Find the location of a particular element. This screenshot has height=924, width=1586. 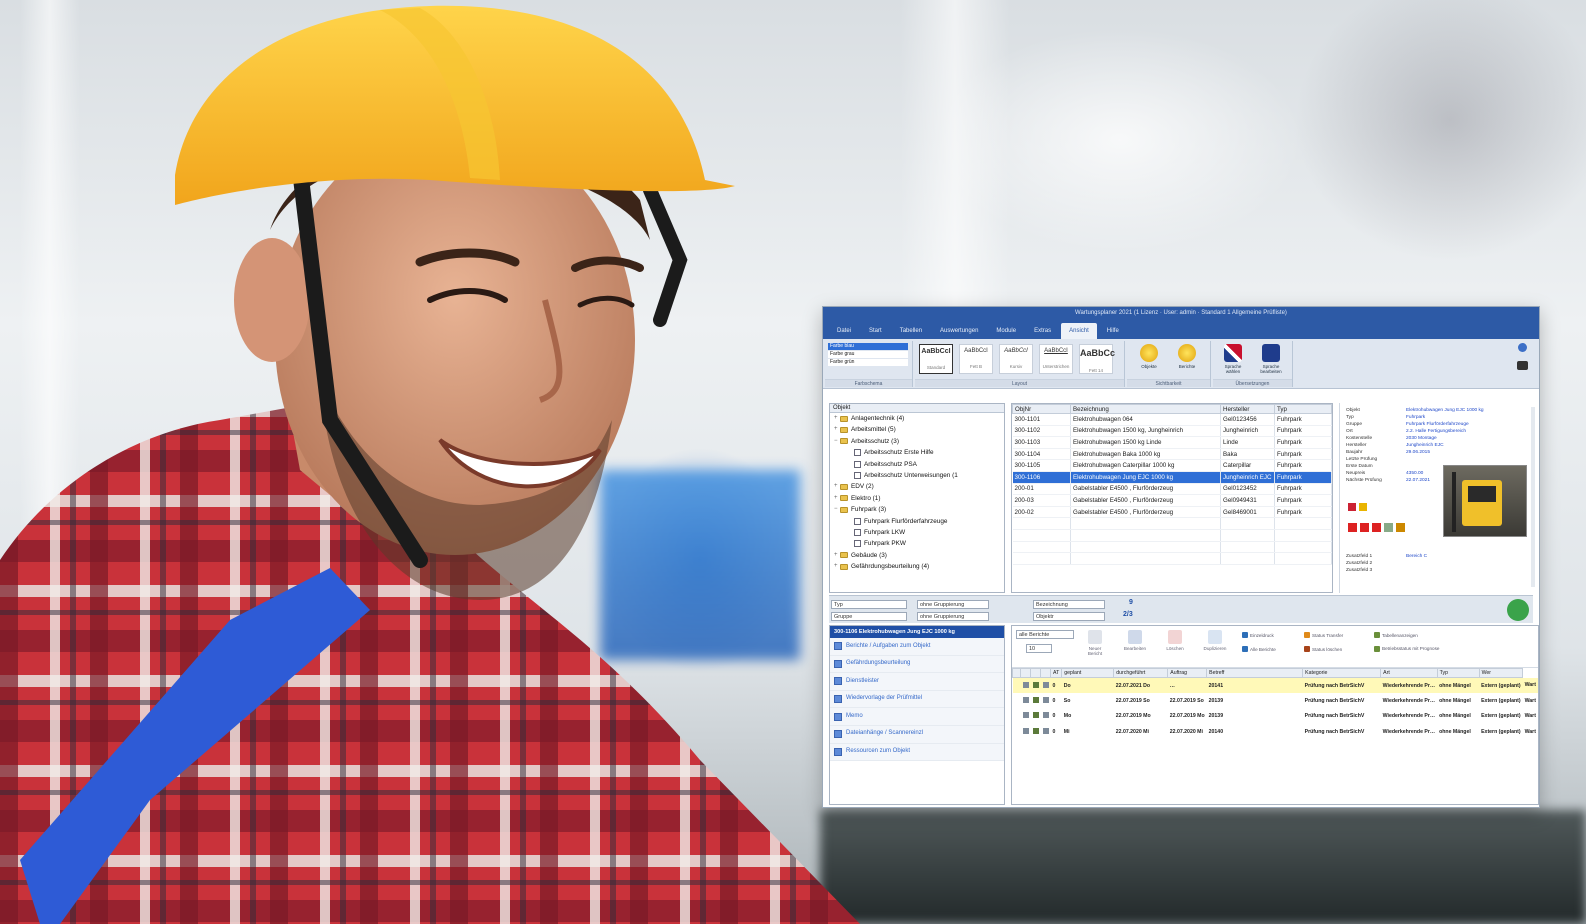

theme-option-grey: Farbe grau is located at coordinates (868, 354).